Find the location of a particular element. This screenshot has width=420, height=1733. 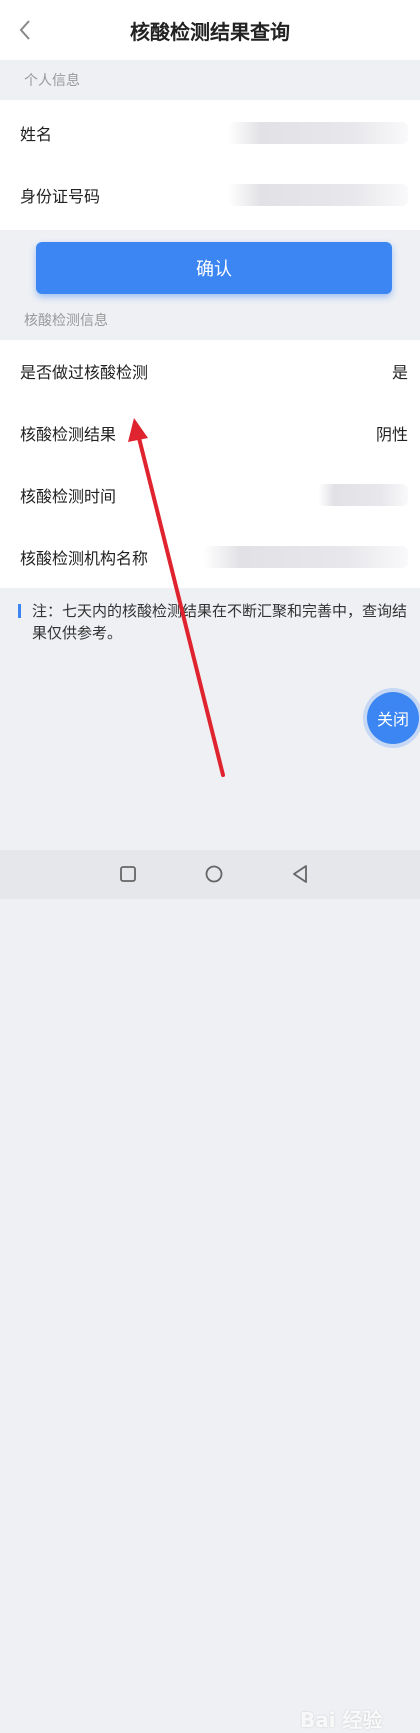

row-label: 是否做过核酸检测 is located at coordinates (84, 372).